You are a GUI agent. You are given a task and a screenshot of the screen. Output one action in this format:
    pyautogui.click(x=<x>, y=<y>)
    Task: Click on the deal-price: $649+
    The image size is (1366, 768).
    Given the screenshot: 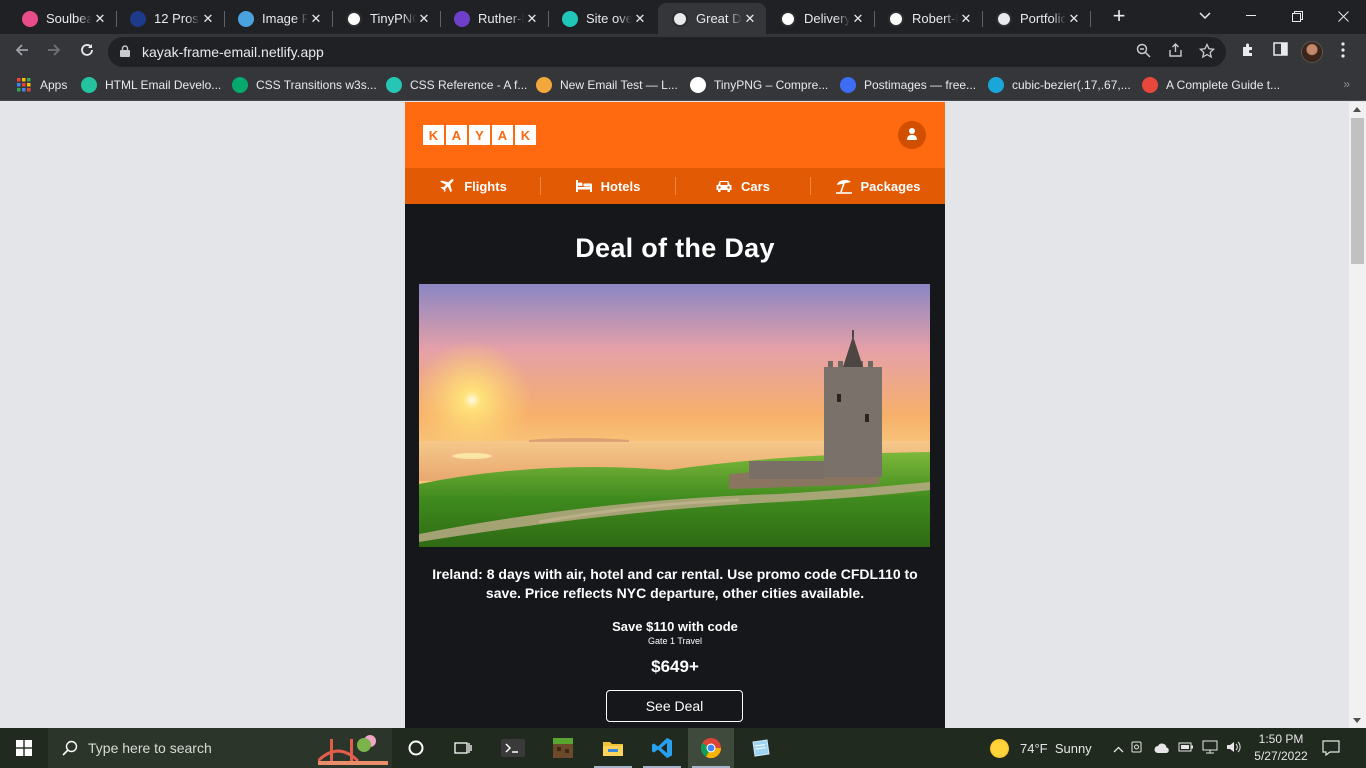 What is the action you would take?
    pyautogui.click(x=675, y=666)
    